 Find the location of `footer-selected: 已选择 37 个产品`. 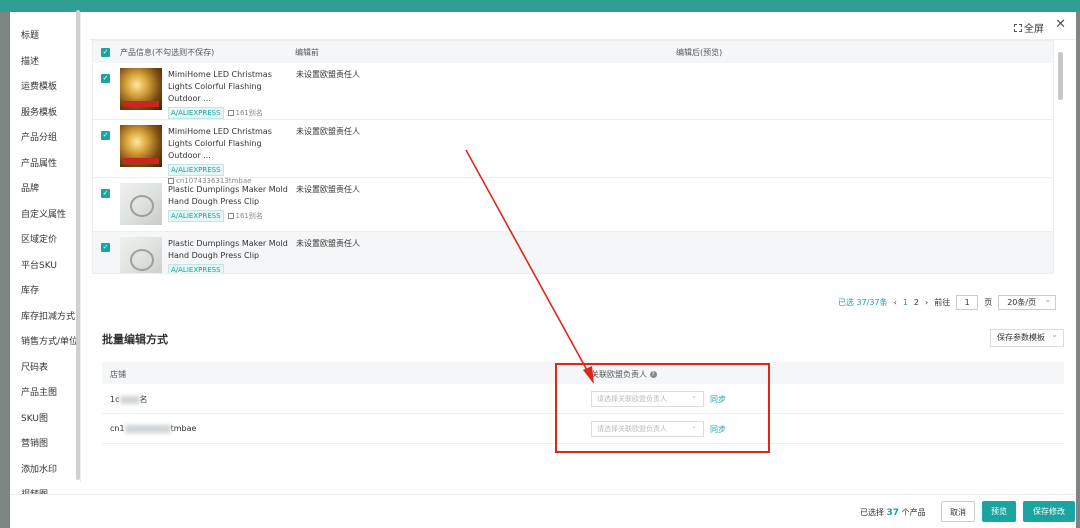

footer-selected: 已选择 37 个产品 is located at coordinates (893, 512).